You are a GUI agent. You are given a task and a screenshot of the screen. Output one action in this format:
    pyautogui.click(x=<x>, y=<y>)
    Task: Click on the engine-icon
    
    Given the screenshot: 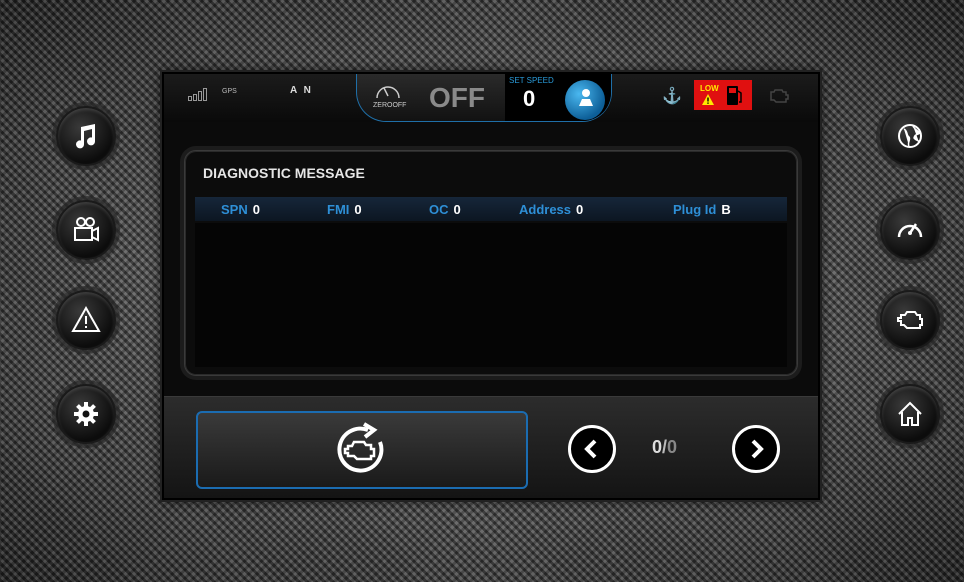 What is the action you would take?
    pyautogui.click(x=910, y=320)
    